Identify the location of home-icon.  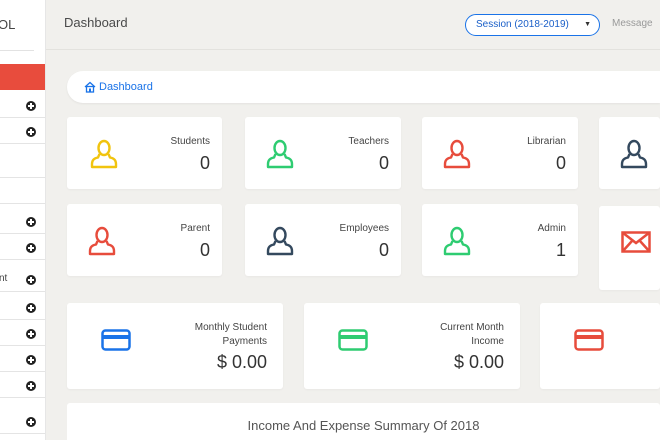
(90, 87).